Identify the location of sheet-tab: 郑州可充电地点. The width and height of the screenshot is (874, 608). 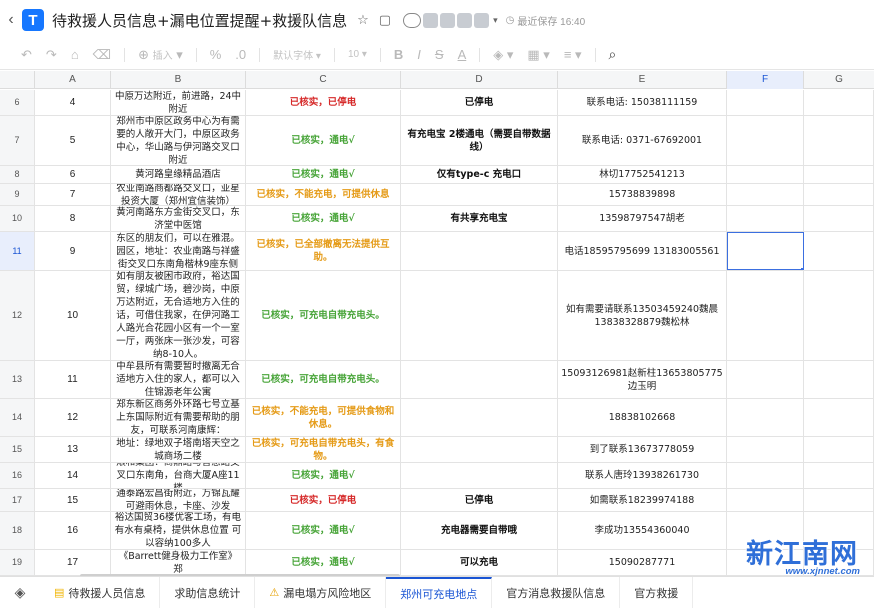
(439, 592).